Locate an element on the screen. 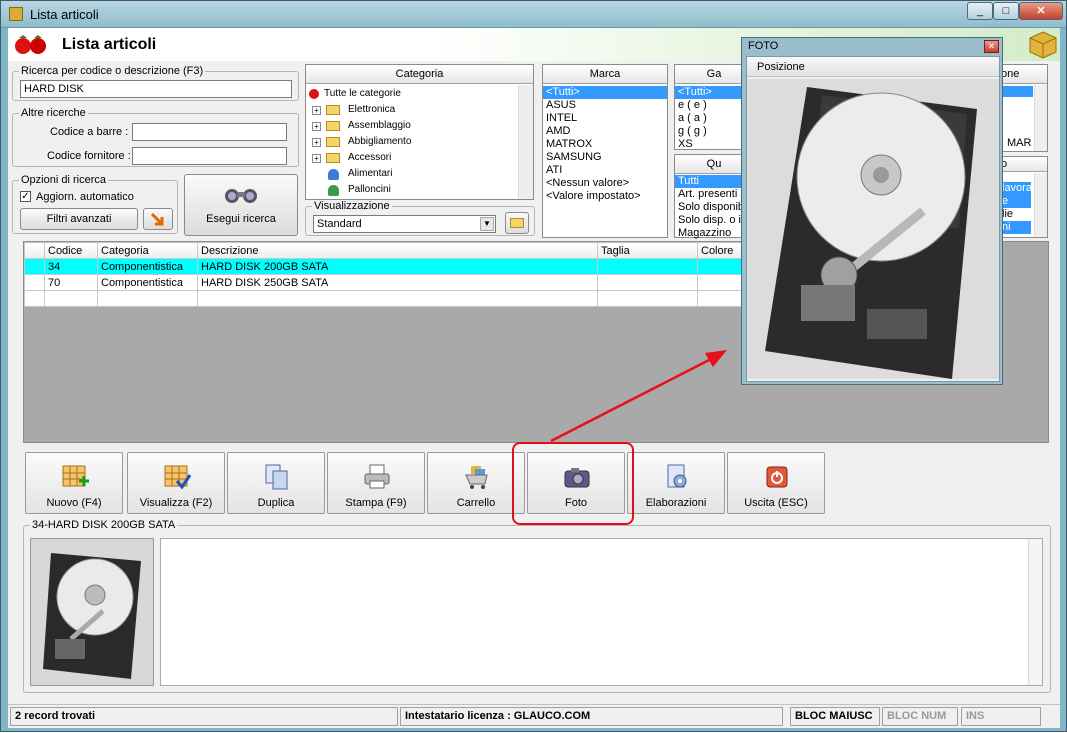 The height and width of the screenshot is (733, 1067). category-item: + Assemblaggio is located at coordinates (419, 126).